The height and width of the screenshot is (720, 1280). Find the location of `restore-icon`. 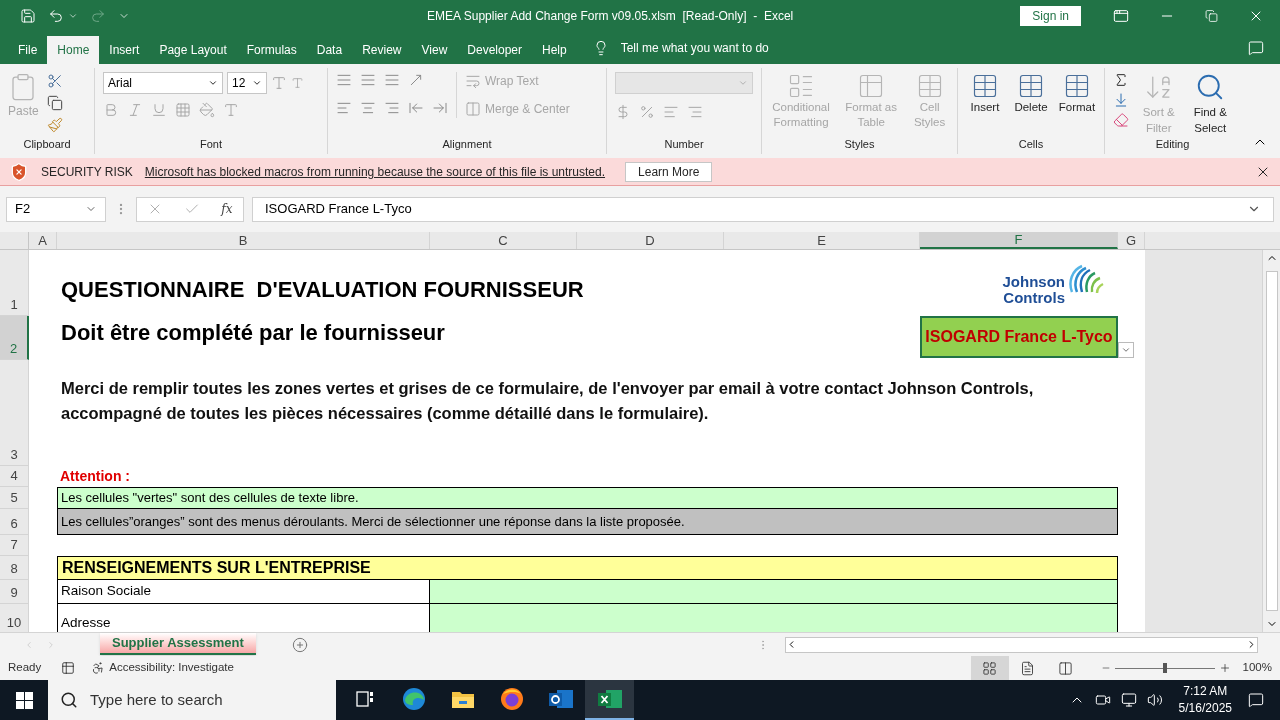

restore-icon is located at coordinates (1211, 16).